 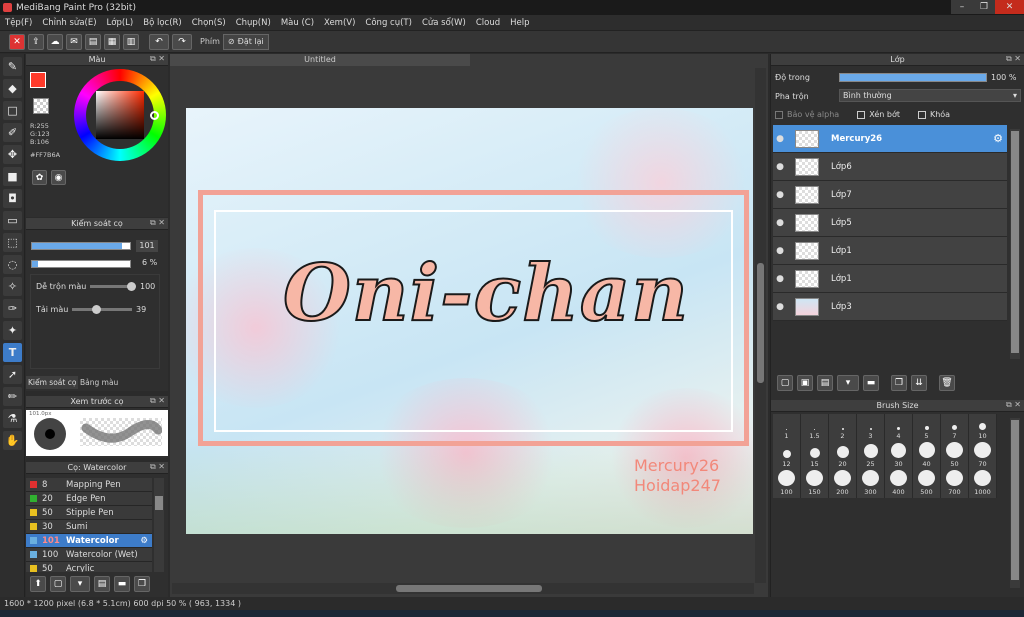 I want to click on brush-size-option: 300, so click(x=871, y=484).